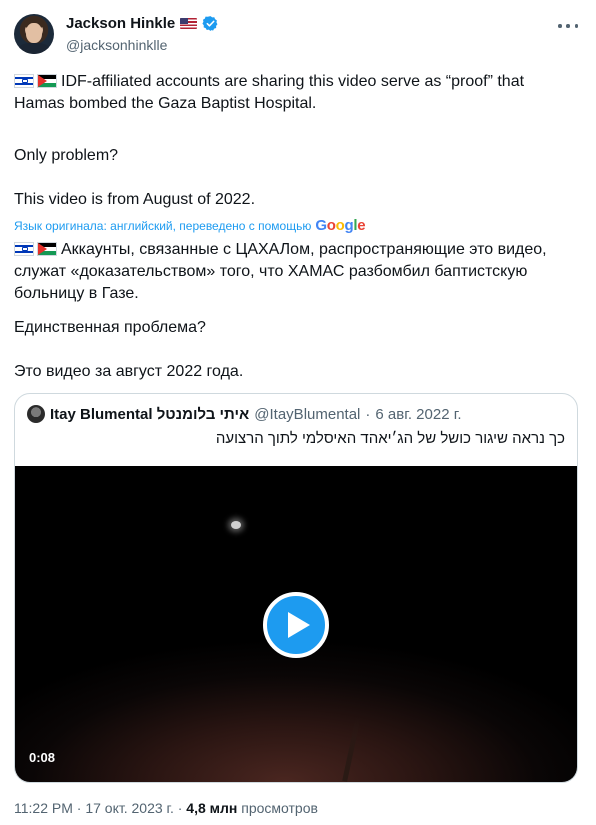  Describe the element at coordinates (307, 414) in the screenshot. I see `quoted-author-handle: @ItayBlumental` at that location.